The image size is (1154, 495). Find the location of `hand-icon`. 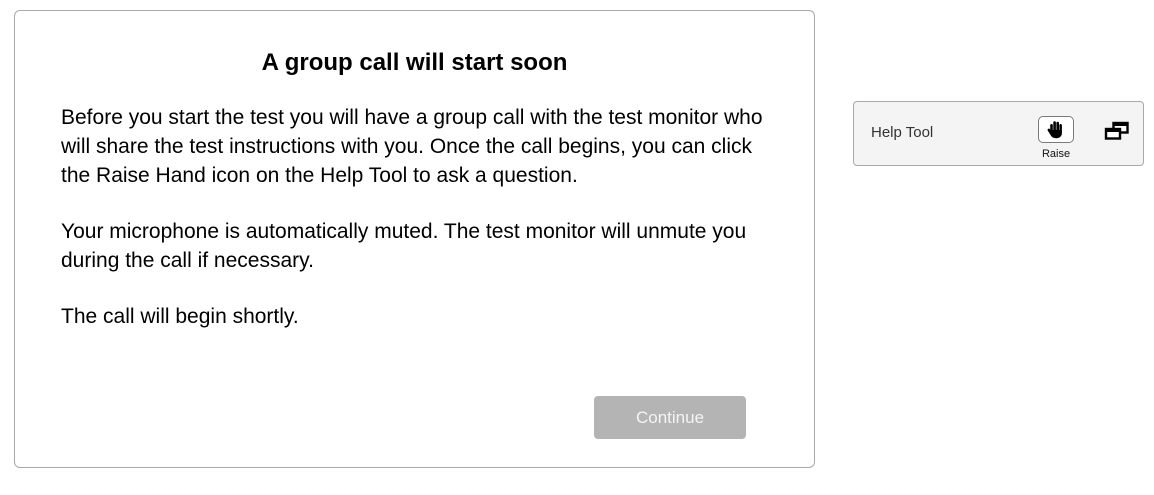

hand-icon is located at coordinates (1054, 130).